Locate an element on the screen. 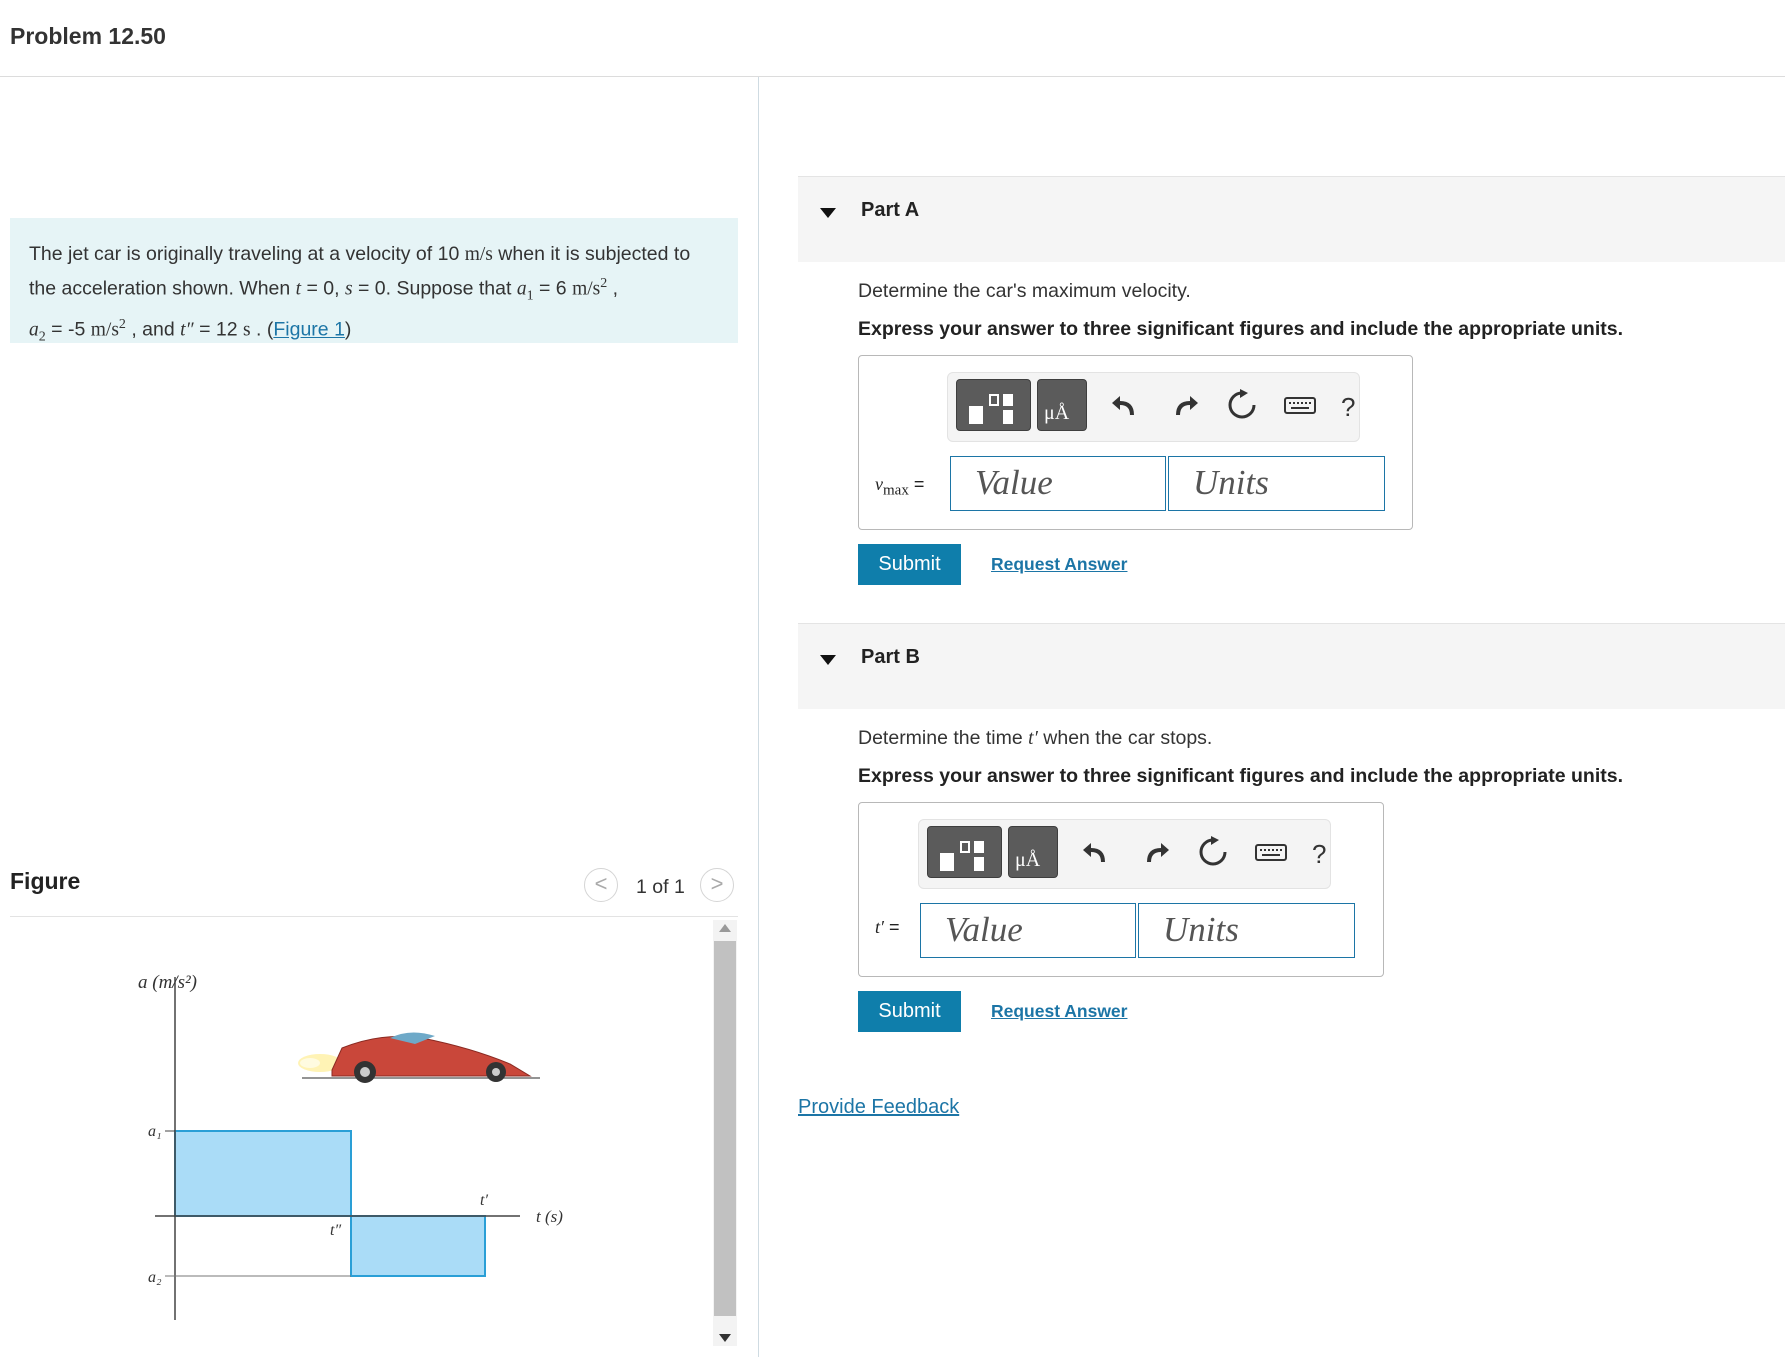 This screenshot has width=1785, height=1357. subscript: 2 is located at coordinates (42, 337).